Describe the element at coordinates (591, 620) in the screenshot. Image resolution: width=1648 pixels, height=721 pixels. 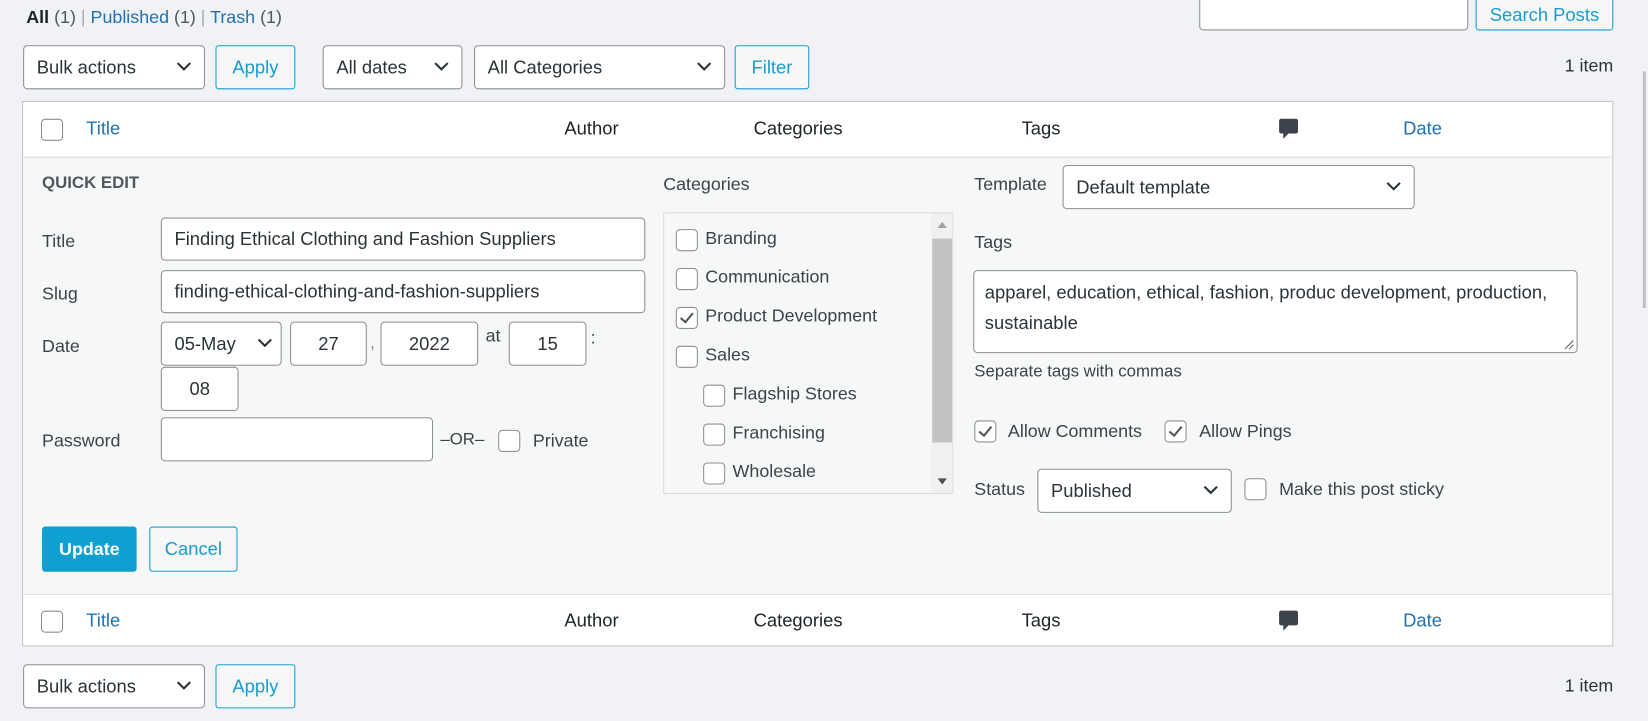
I see `column-author: Author` at that location.